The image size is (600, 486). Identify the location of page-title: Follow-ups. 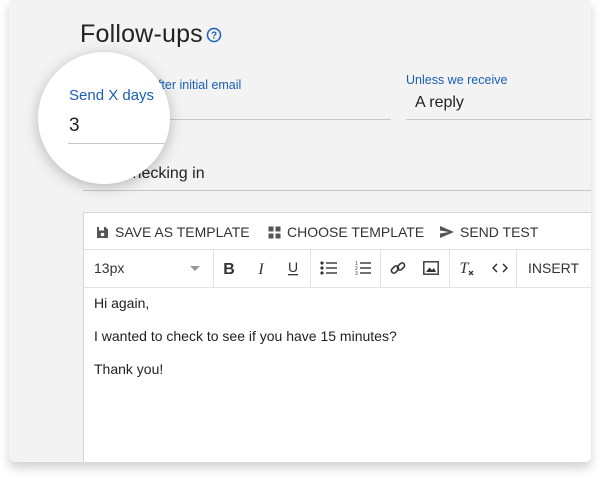
(141, 34).